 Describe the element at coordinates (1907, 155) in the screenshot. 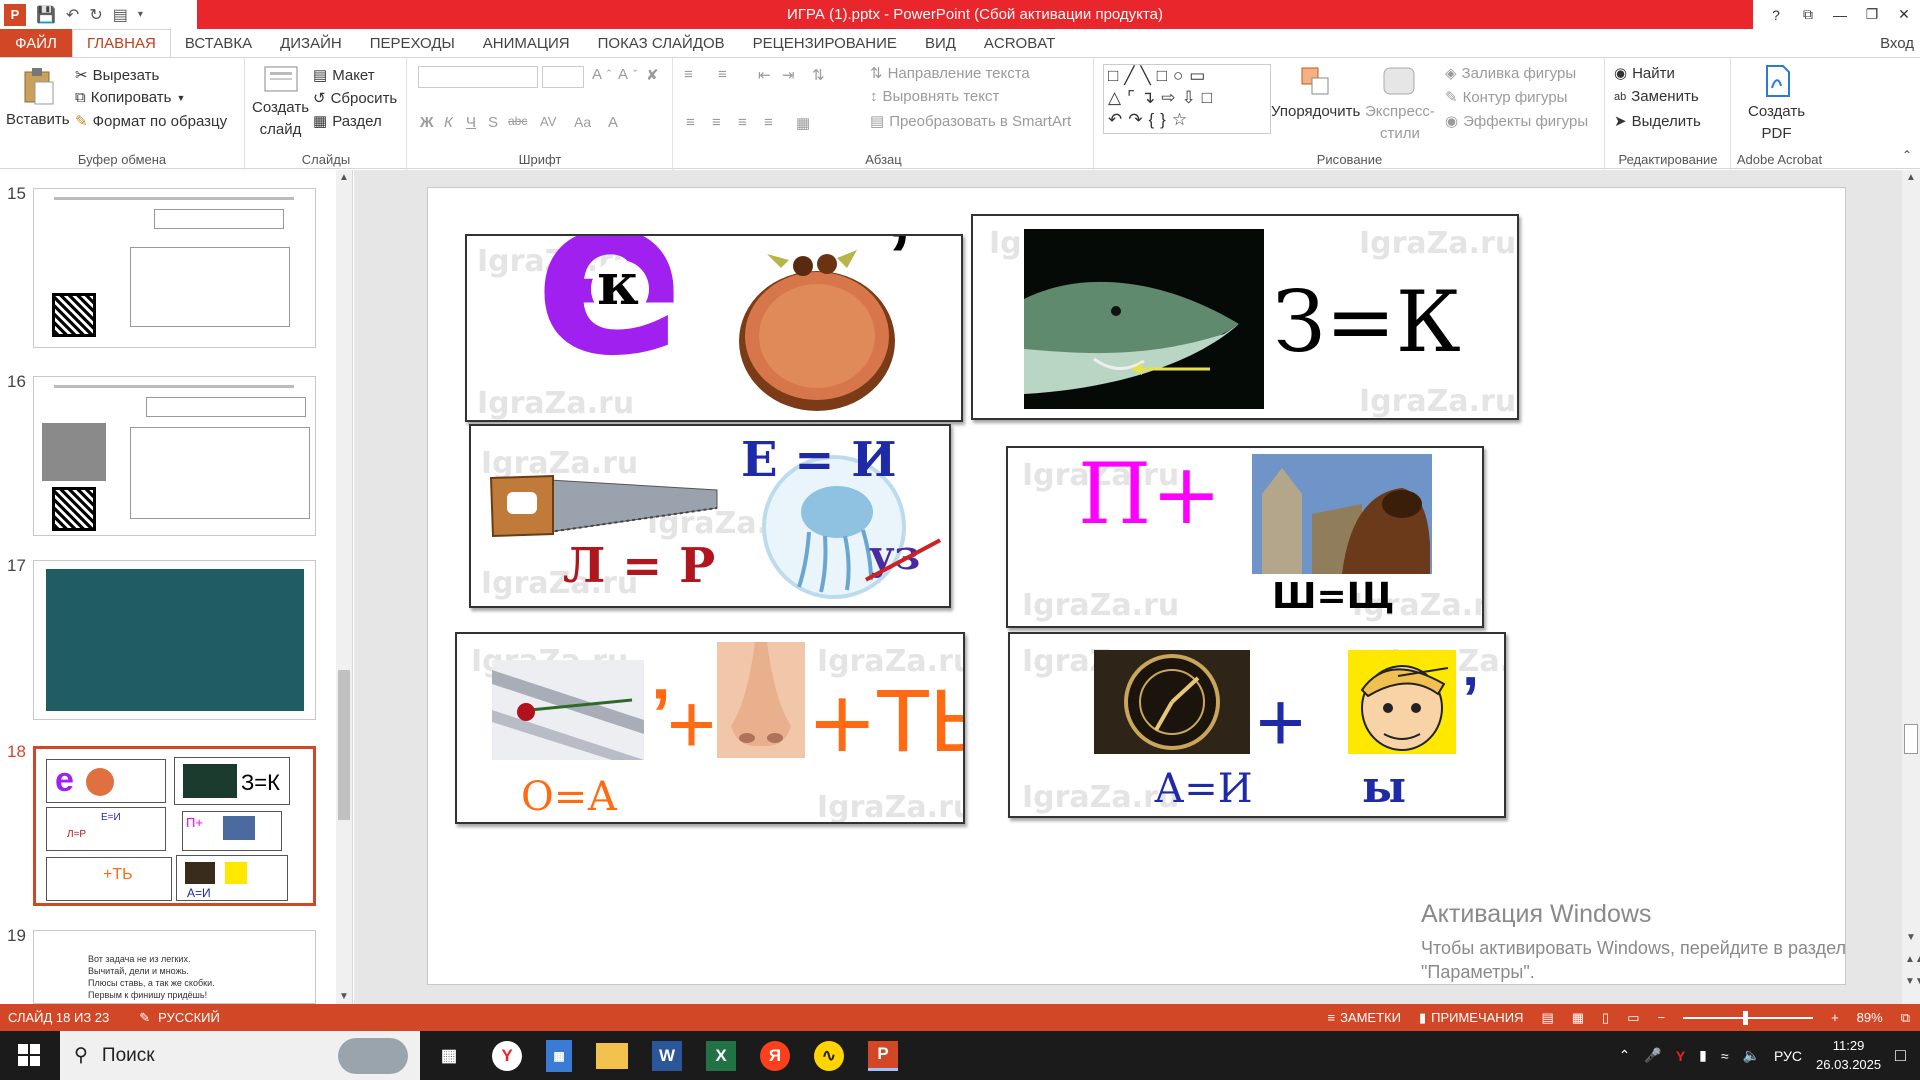

I see `collapse-ribbon-icon: ⌃` at that location.